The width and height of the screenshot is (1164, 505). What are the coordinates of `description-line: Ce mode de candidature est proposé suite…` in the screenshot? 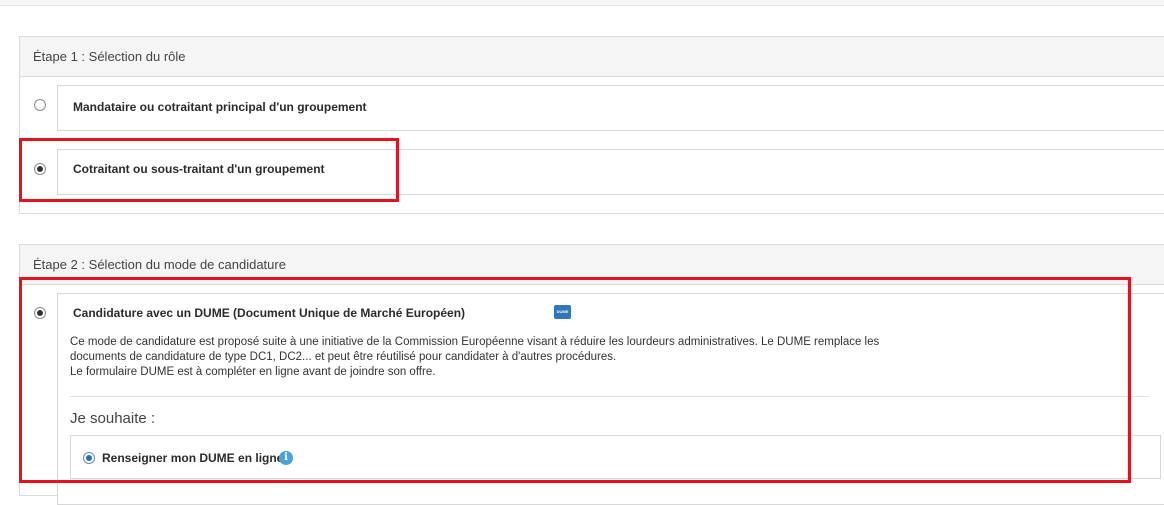 It's located at (475, 342).